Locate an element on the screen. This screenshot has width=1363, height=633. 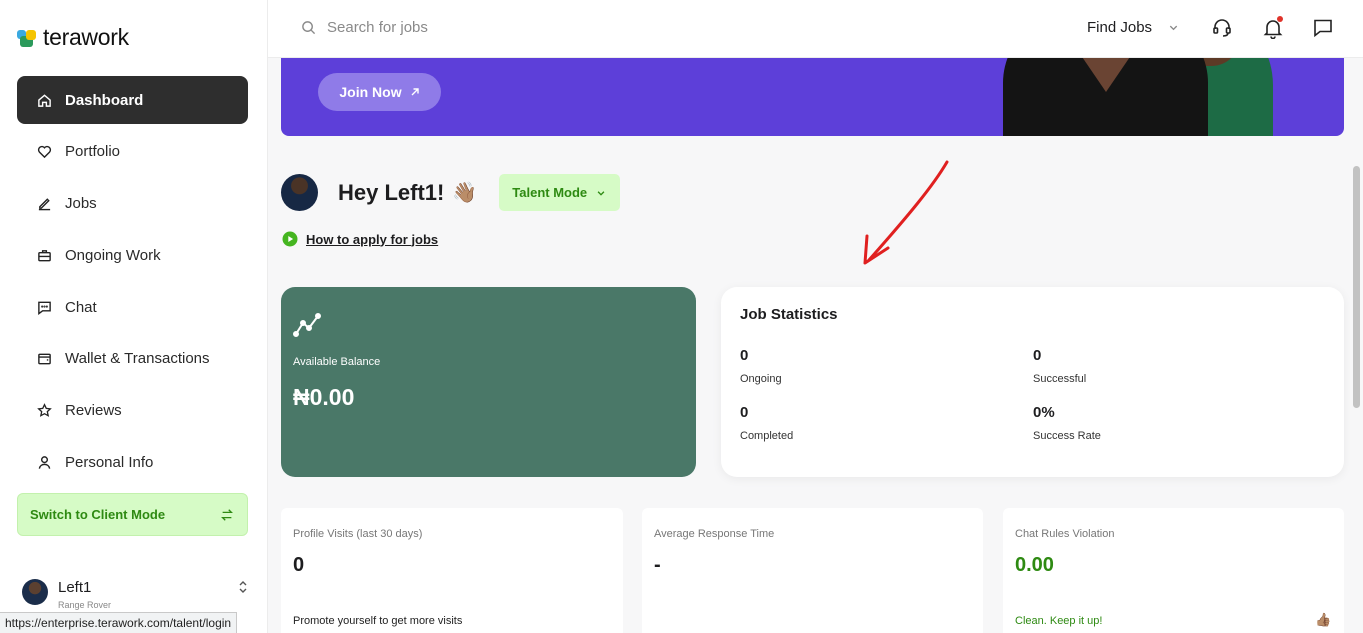
sidebar-item-label: Reviews is located at coordinates (93, 411).